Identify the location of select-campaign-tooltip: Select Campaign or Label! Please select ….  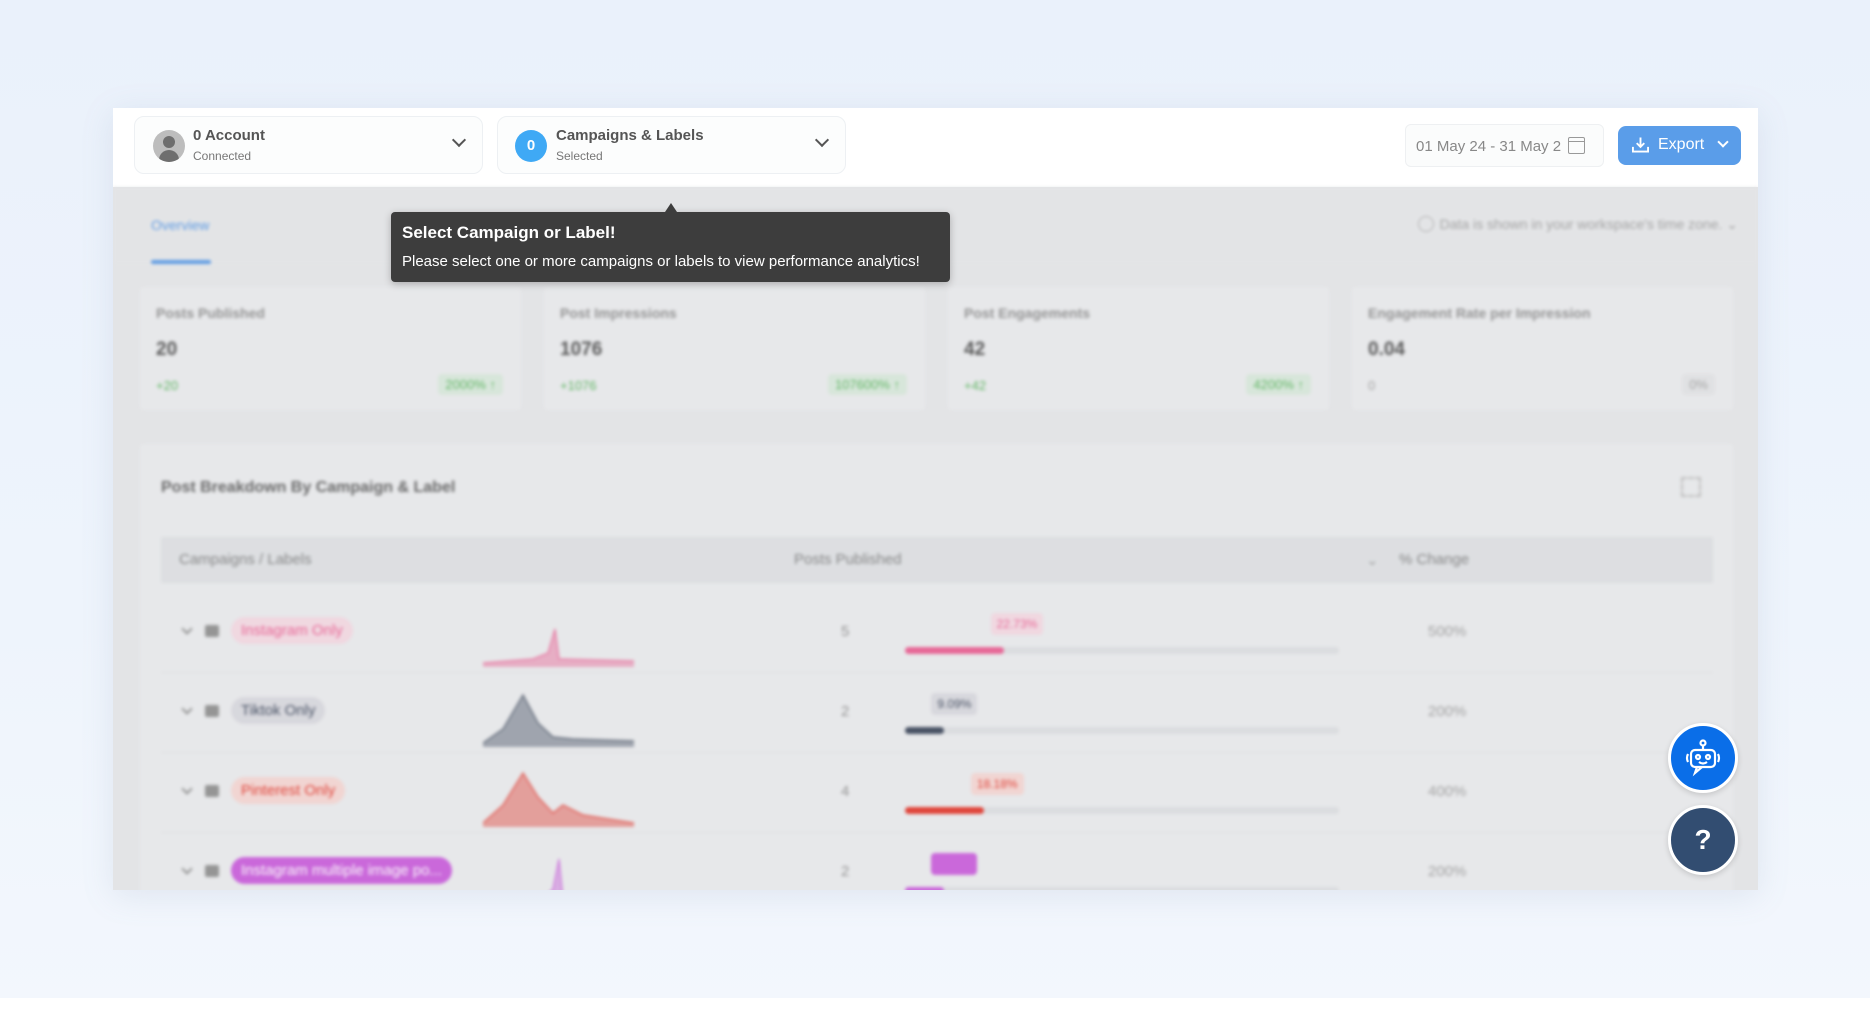
(670, 242).